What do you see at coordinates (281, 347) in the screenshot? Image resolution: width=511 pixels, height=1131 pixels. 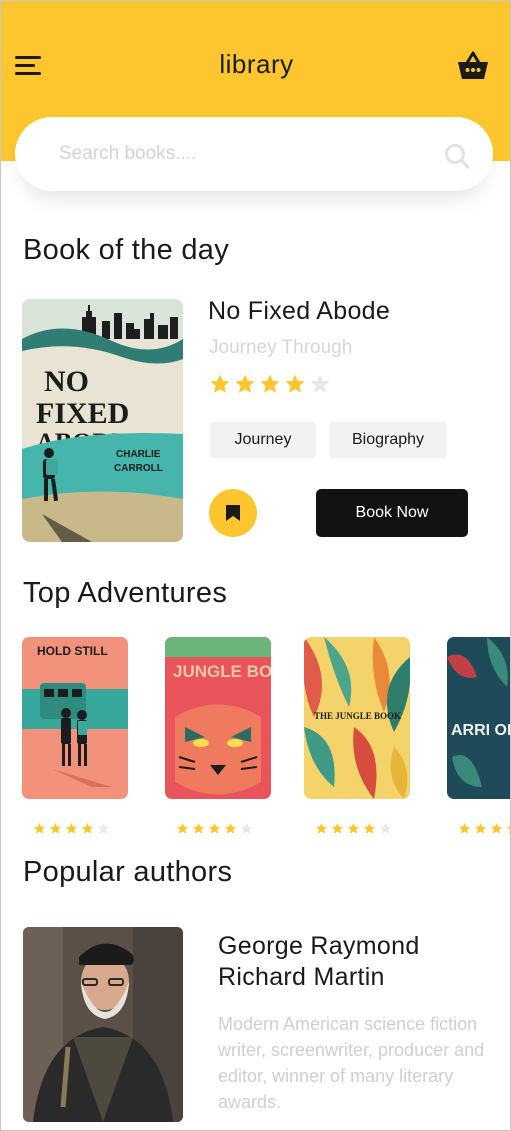 I see `book-subtitle: Journey Through` at bounding box center [281, 347].